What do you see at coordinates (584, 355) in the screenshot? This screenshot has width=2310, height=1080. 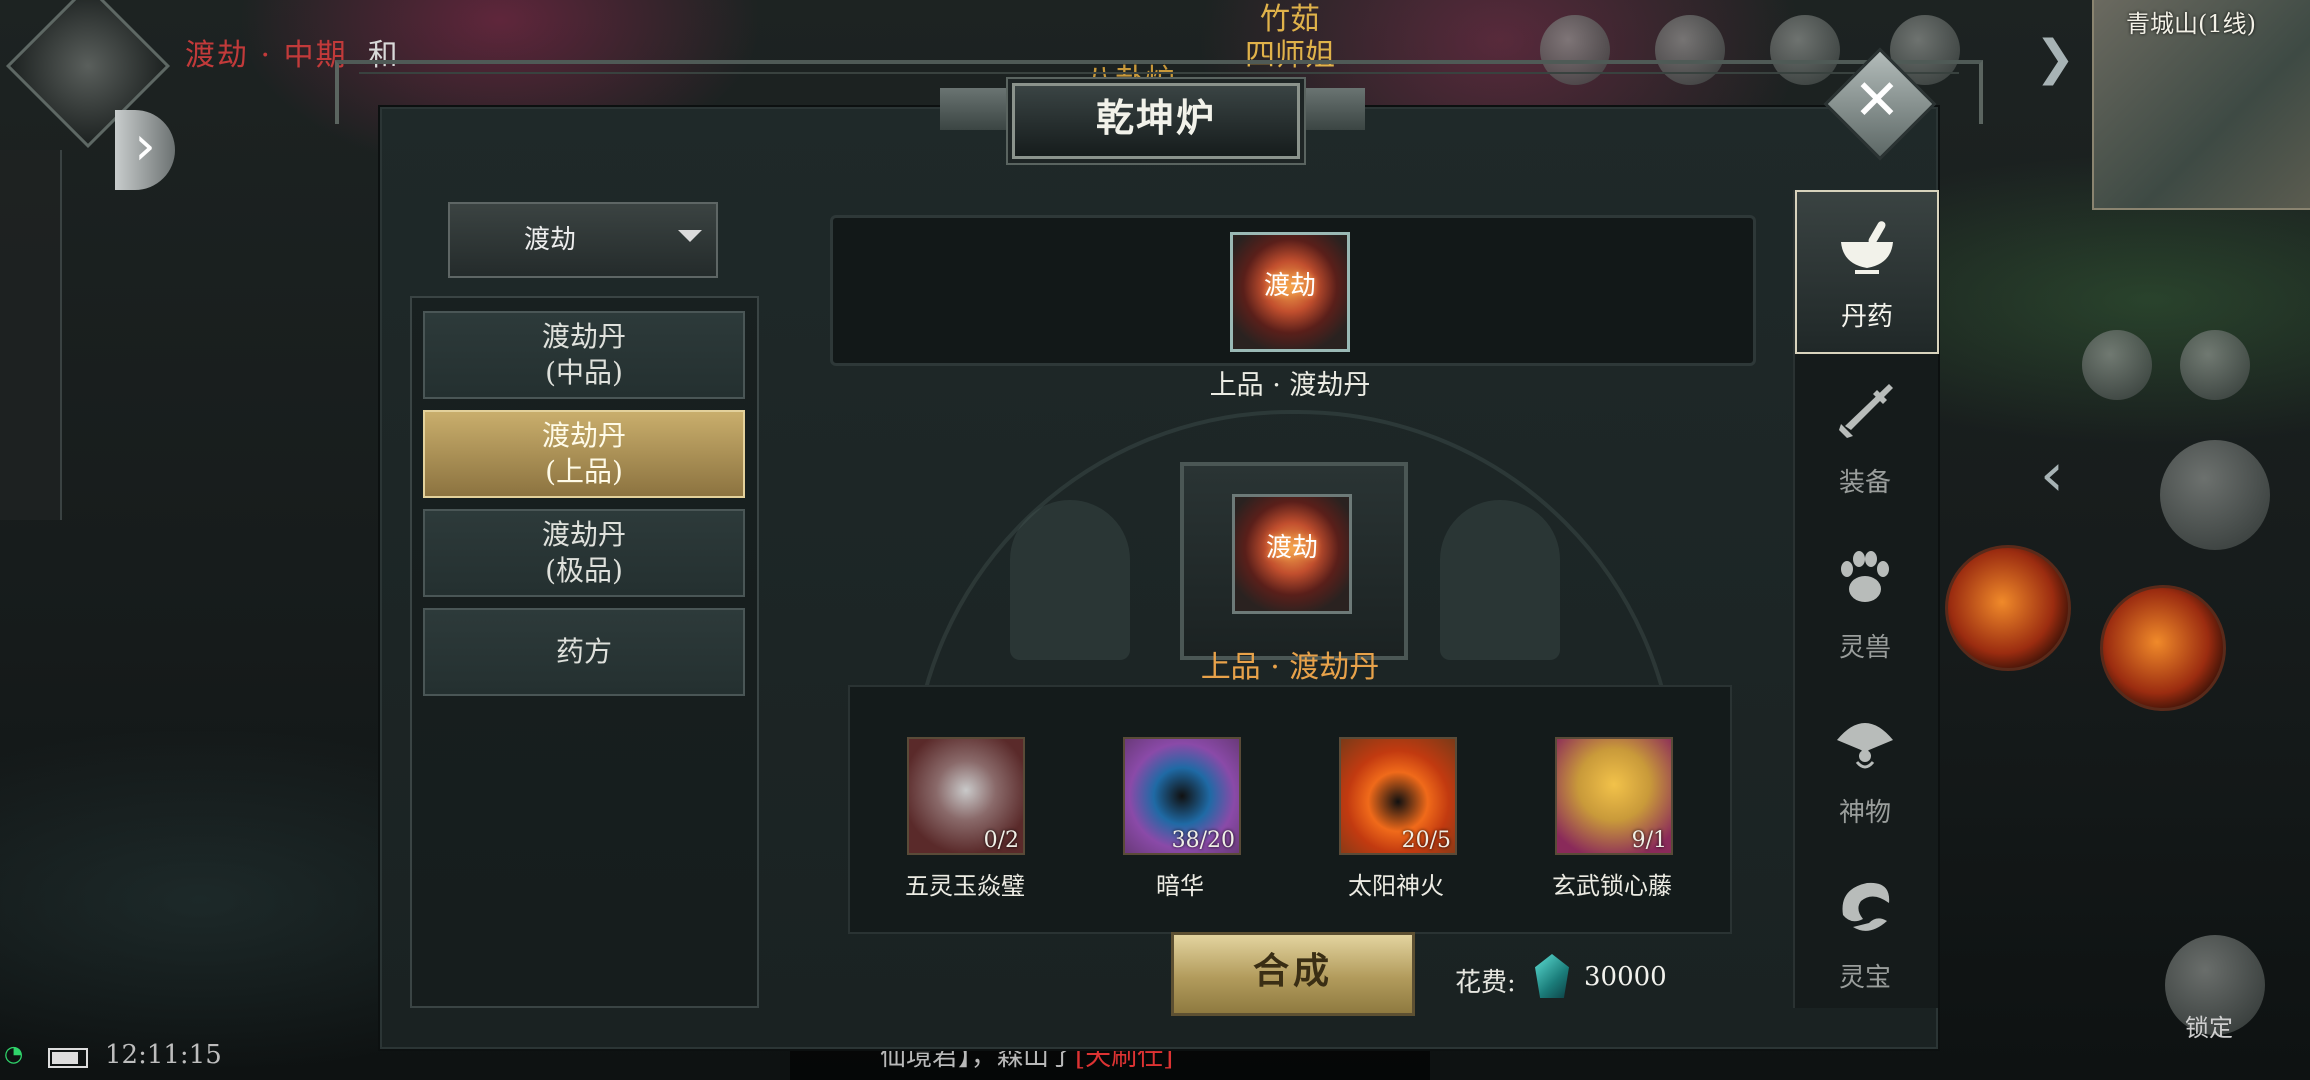 I see `recipe-item-mid: 渡劫丹 (中品)` at bounding box center [584, 355].